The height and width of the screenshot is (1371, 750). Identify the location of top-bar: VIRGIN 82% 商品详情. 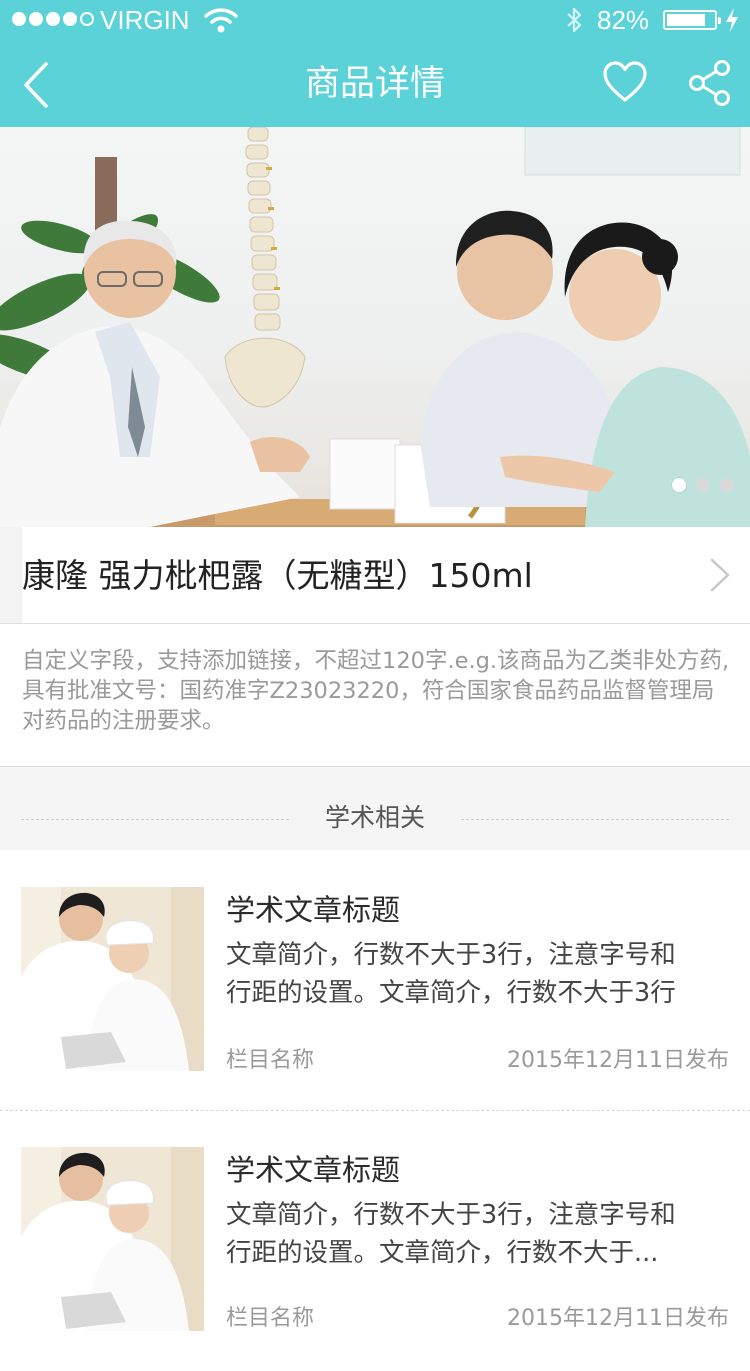
(375, 63).